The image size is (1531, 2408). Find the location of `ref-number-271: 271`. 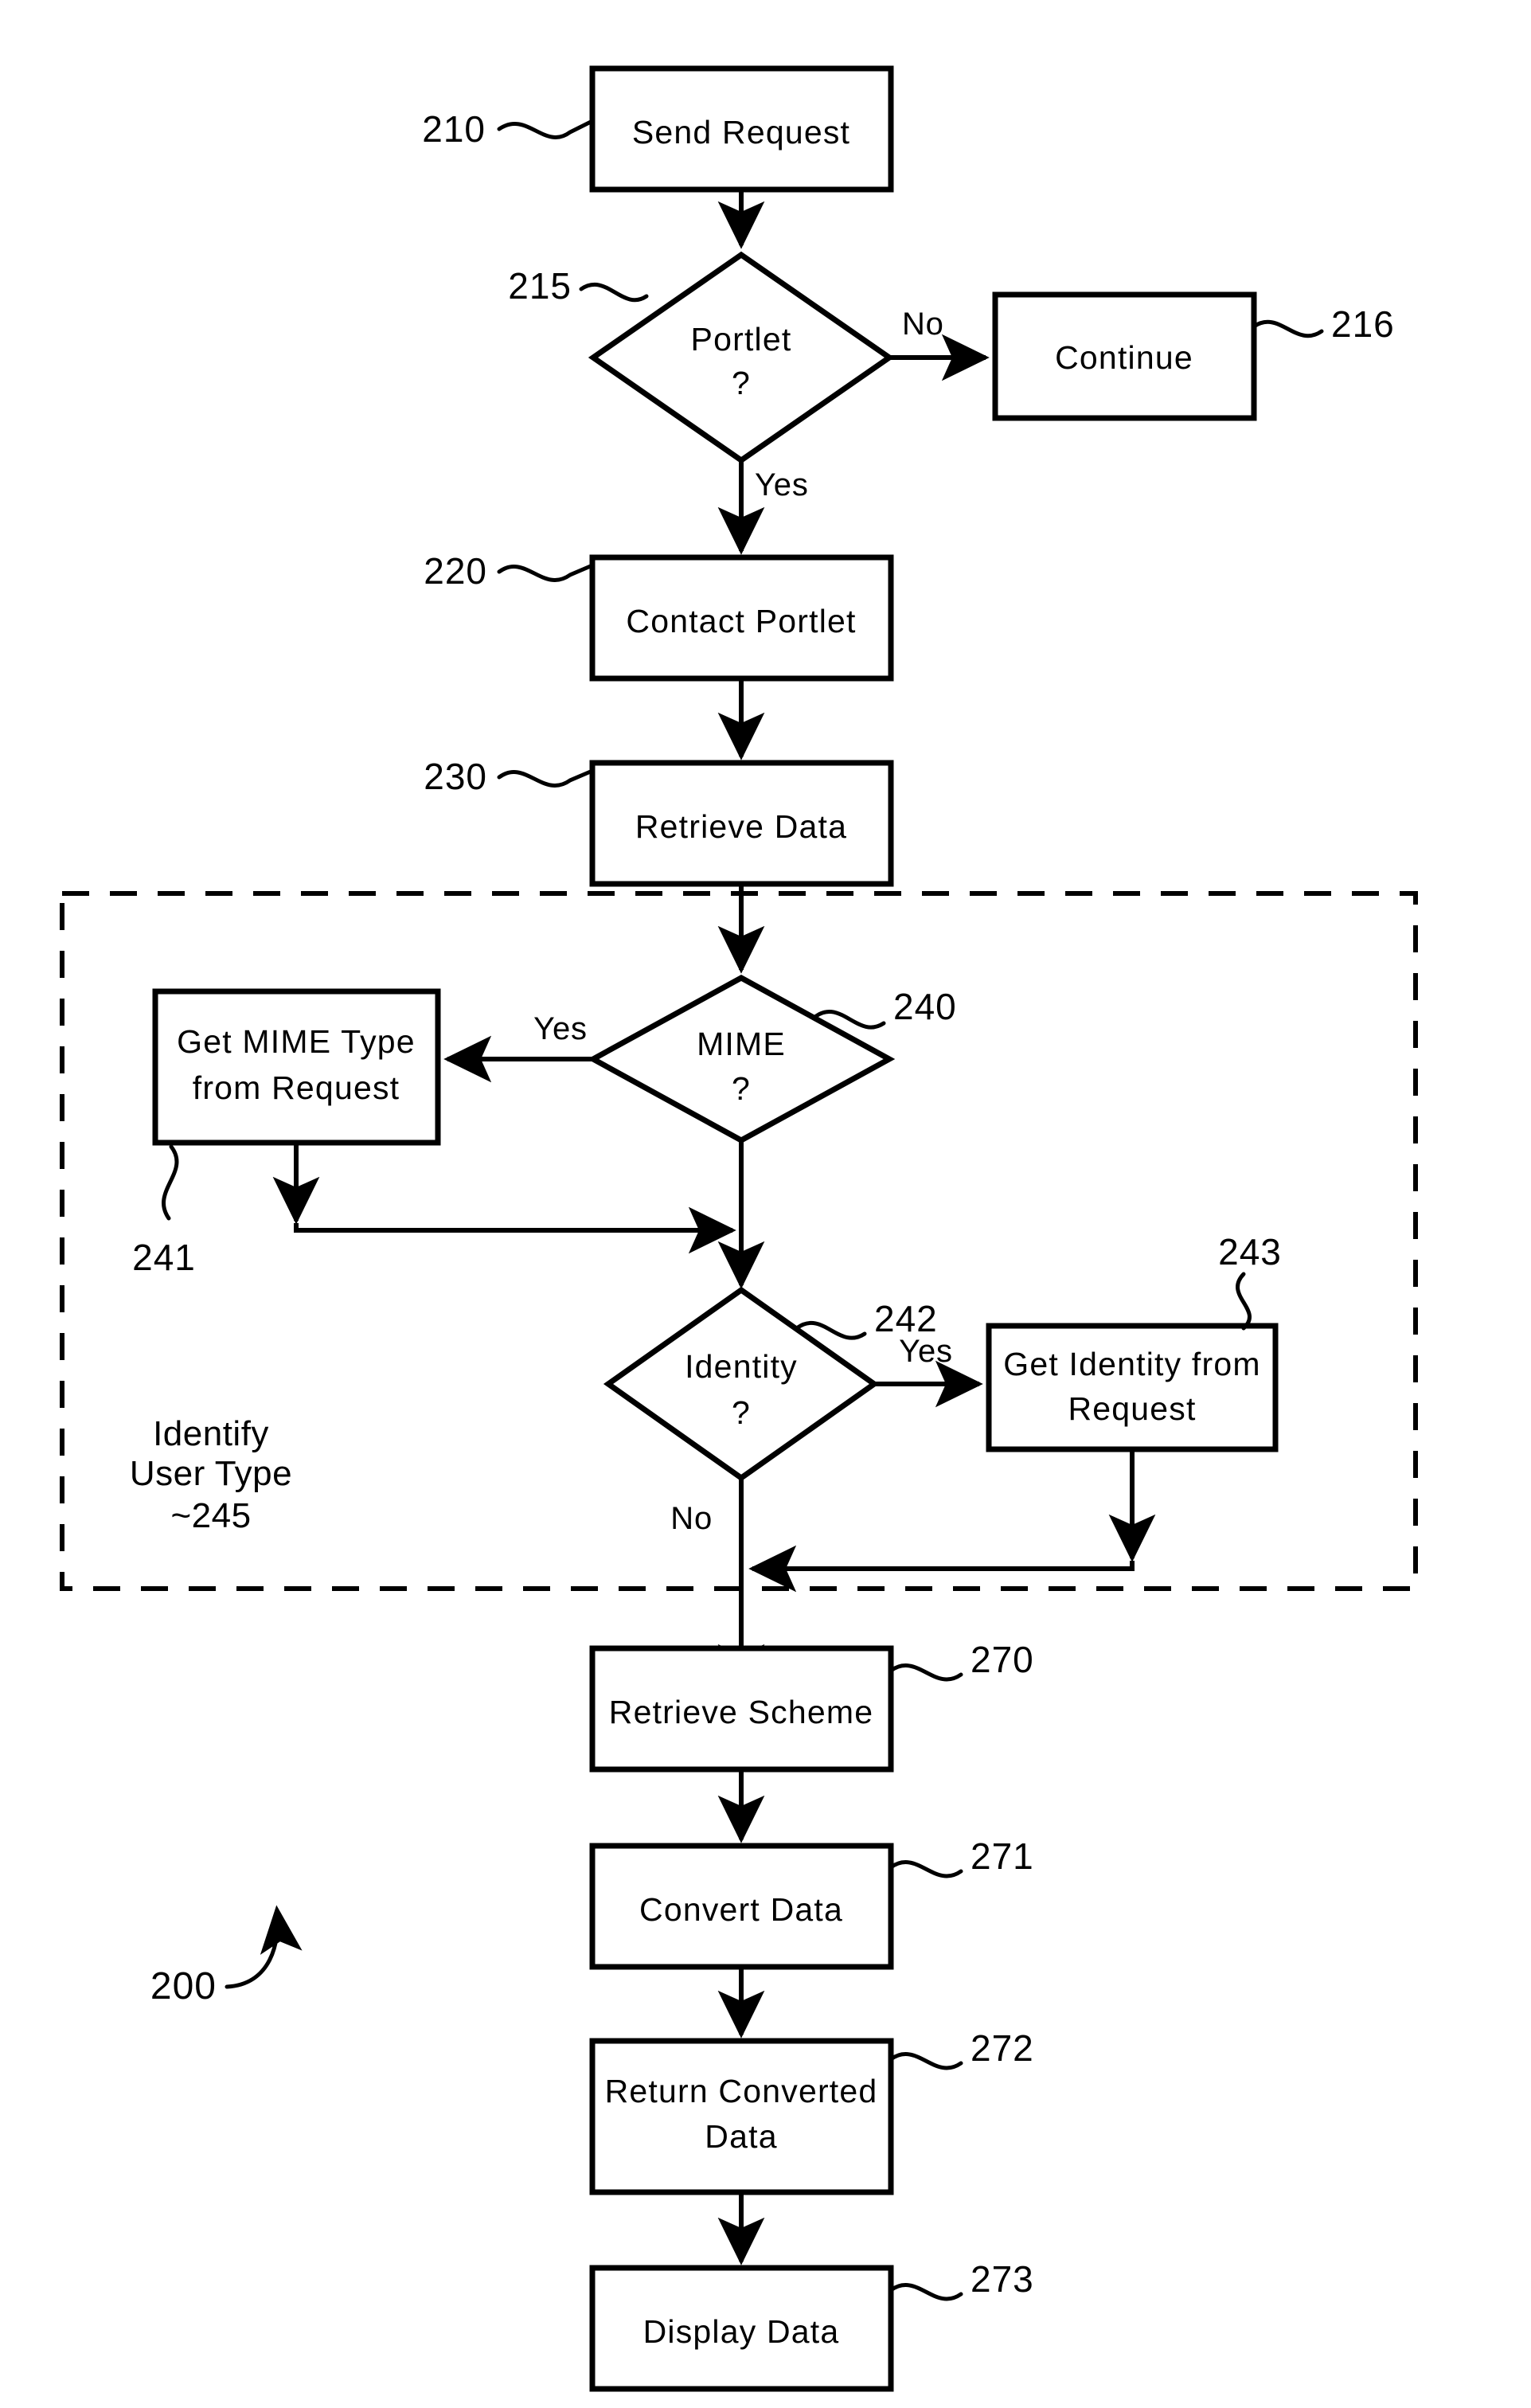

ref-number-271: 271 is located at coordinates (1003, 1856).